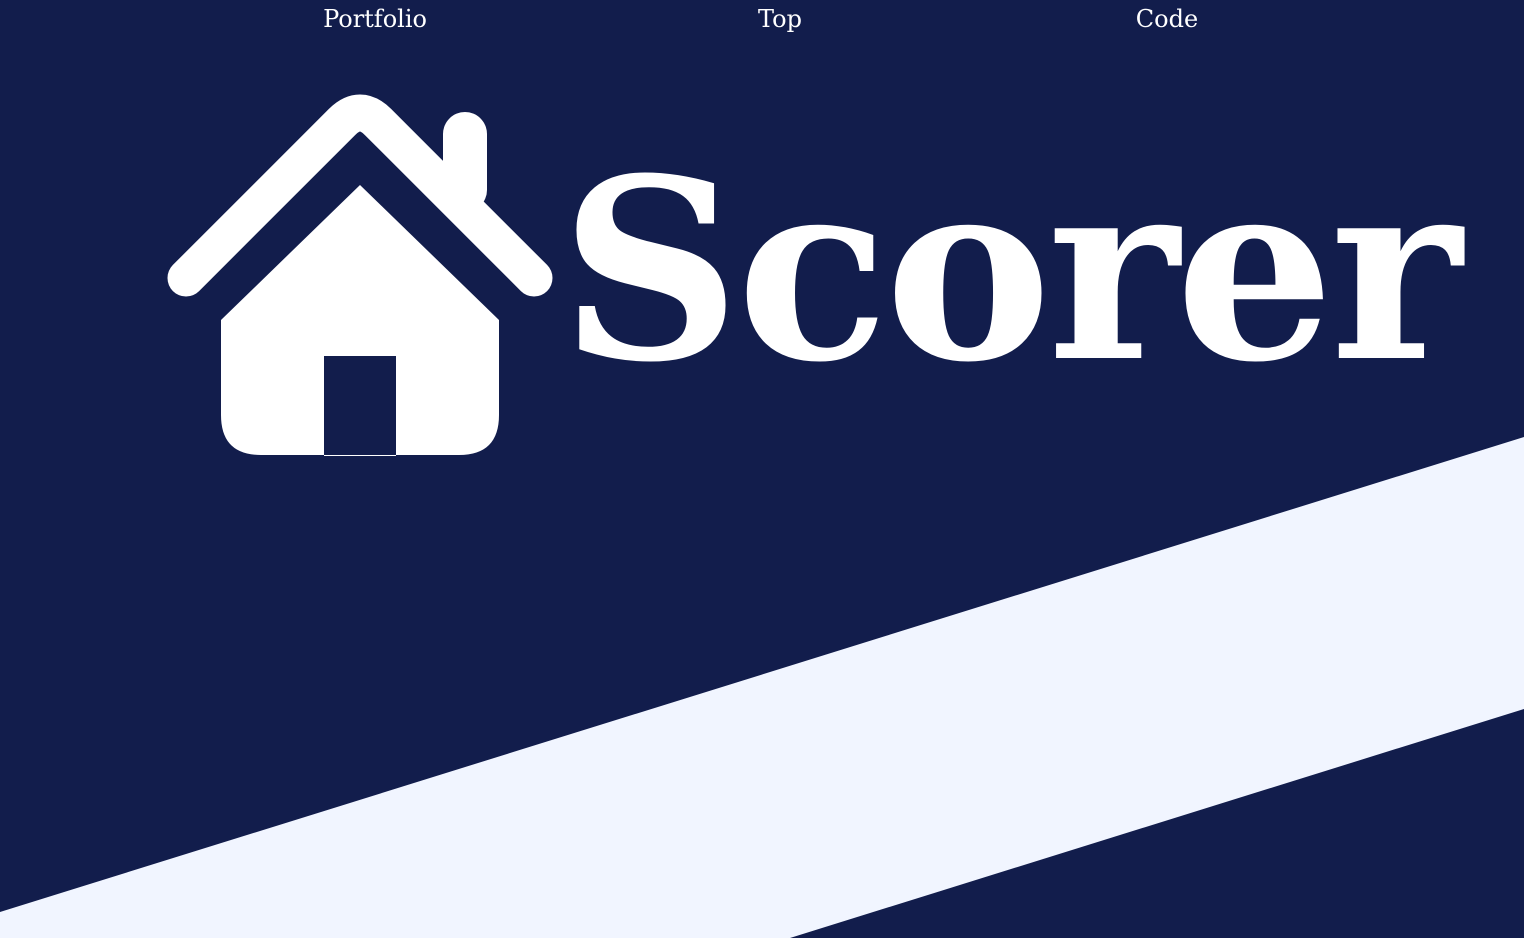 Image resolution: width=1524 pixels, height=938 pixels. Describe the element at coordinates (780, 19) in the screenshot. I see `nav-link-top: Top` at that location.